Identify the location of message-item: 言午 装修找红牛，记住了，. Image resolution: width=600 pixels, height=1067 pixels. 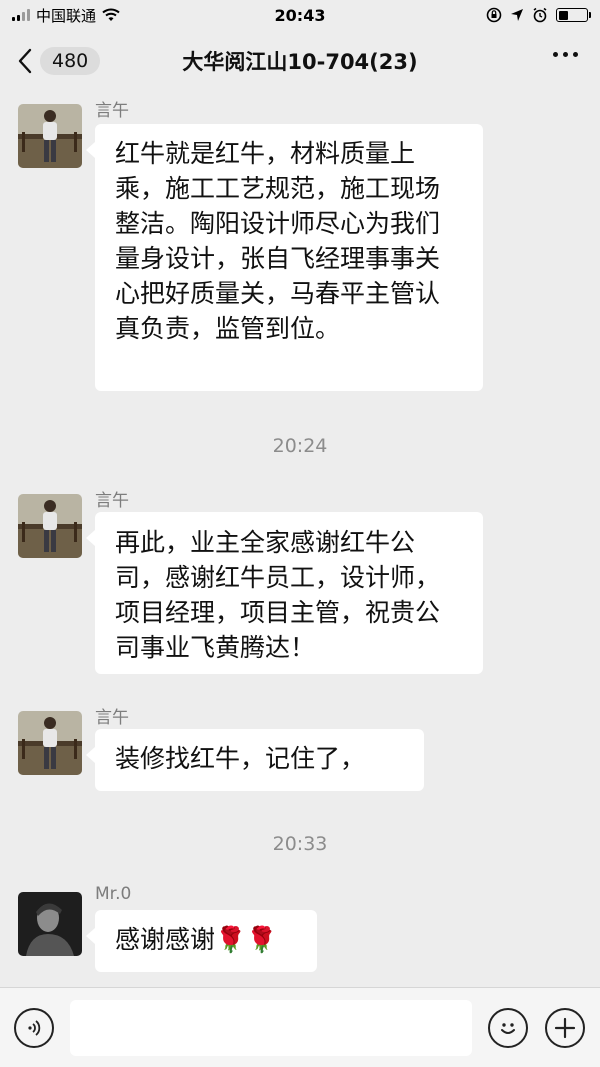
(298, 753).